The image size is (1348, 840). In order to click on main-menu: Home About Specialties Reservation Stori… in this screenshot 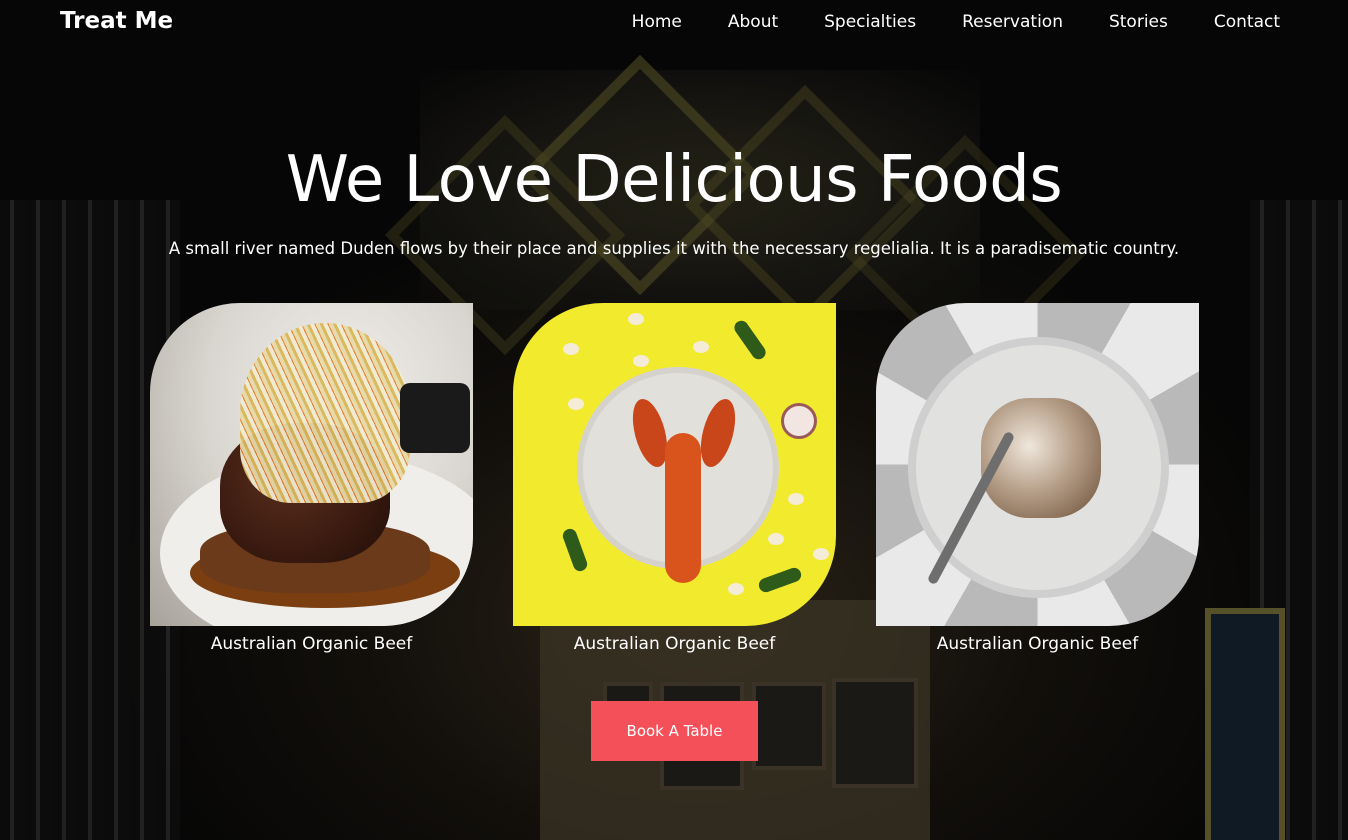, I will do `click(956, 22)`.